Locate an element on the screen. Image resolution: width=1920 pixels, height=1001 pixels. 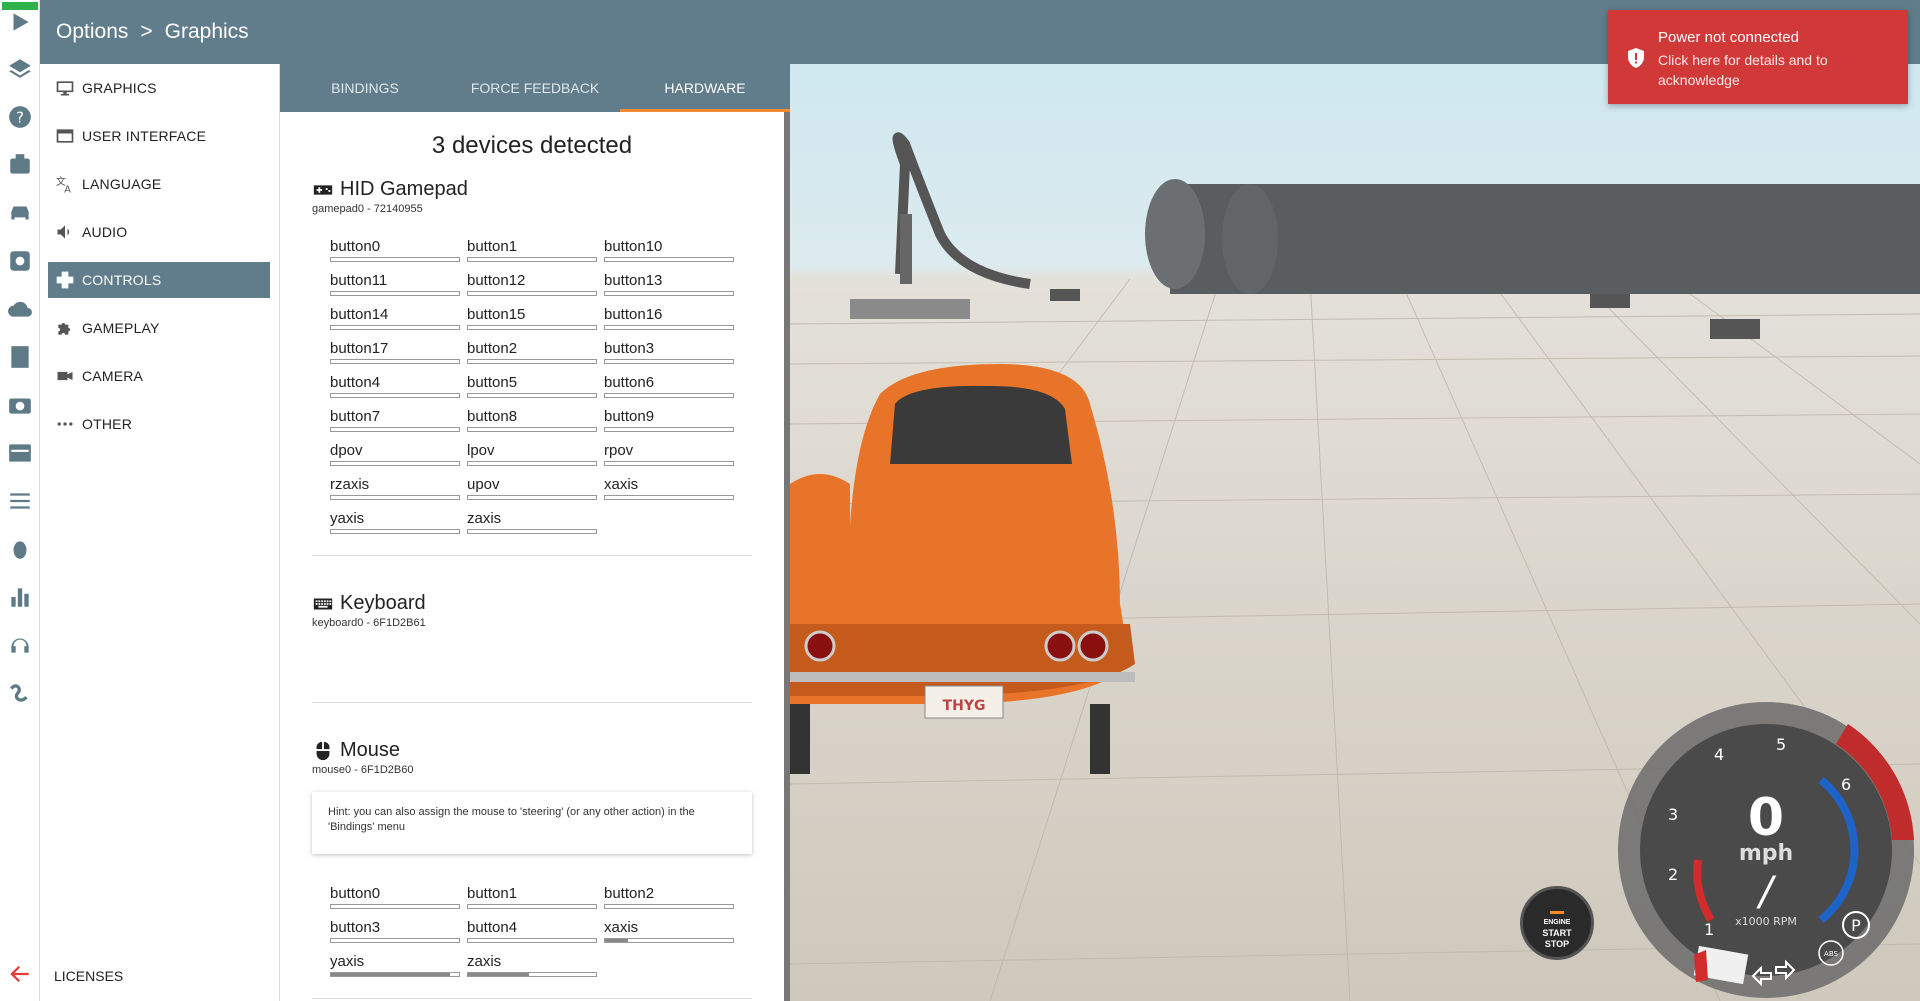
menu-item-camera: CAMERA is located at coordinates (159, 376).